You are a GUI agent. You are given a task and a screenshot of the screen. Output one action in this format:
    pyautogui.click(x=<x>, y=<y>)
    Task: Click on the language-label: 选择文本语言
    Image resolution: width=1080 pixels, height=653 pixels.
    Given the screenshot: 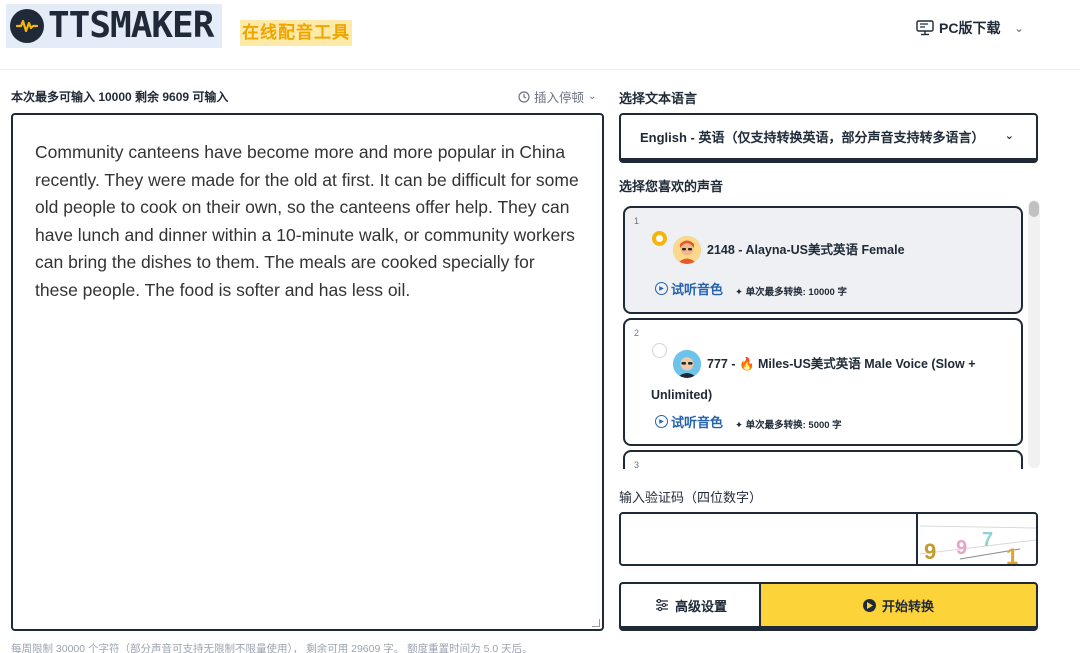 What is the action you would take?
    pyautogui.click(x=658, y=98)
    